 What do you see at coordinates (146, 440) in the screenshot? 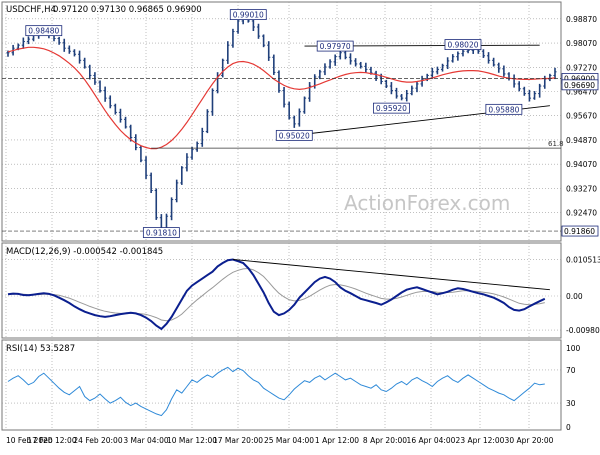
I see `time-tick-label: 3 Mar 04:00` at bounding box center [146, 440].